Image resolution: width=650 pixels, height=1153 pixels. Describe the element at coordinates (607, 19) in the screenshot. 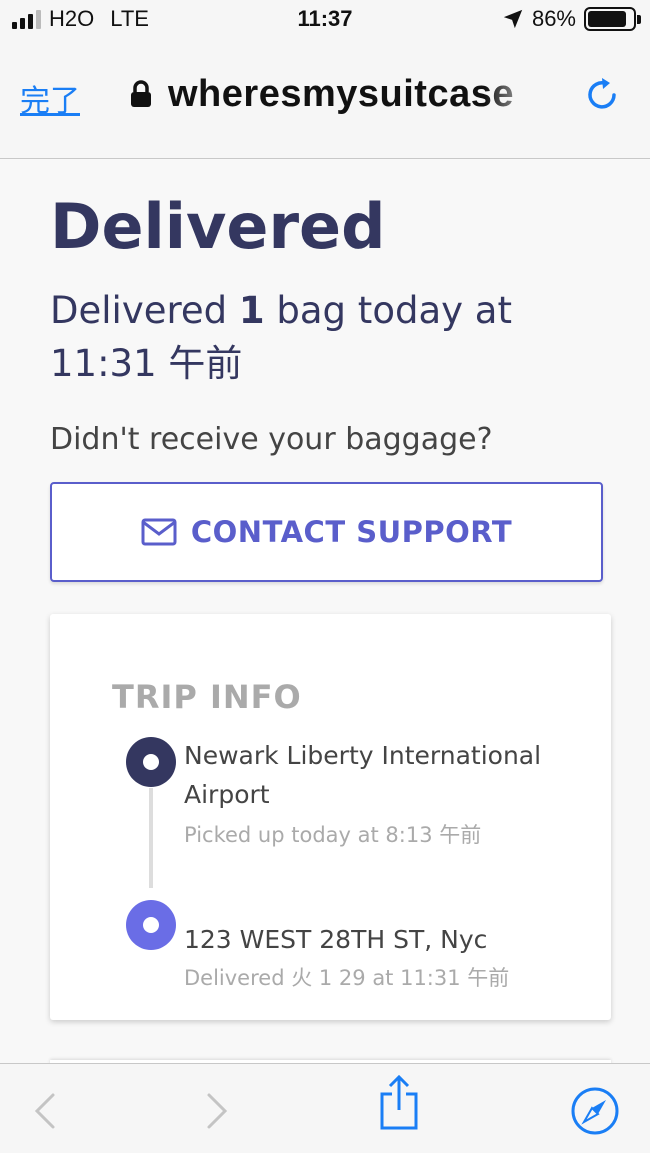

I see `battery-fill` at that location.